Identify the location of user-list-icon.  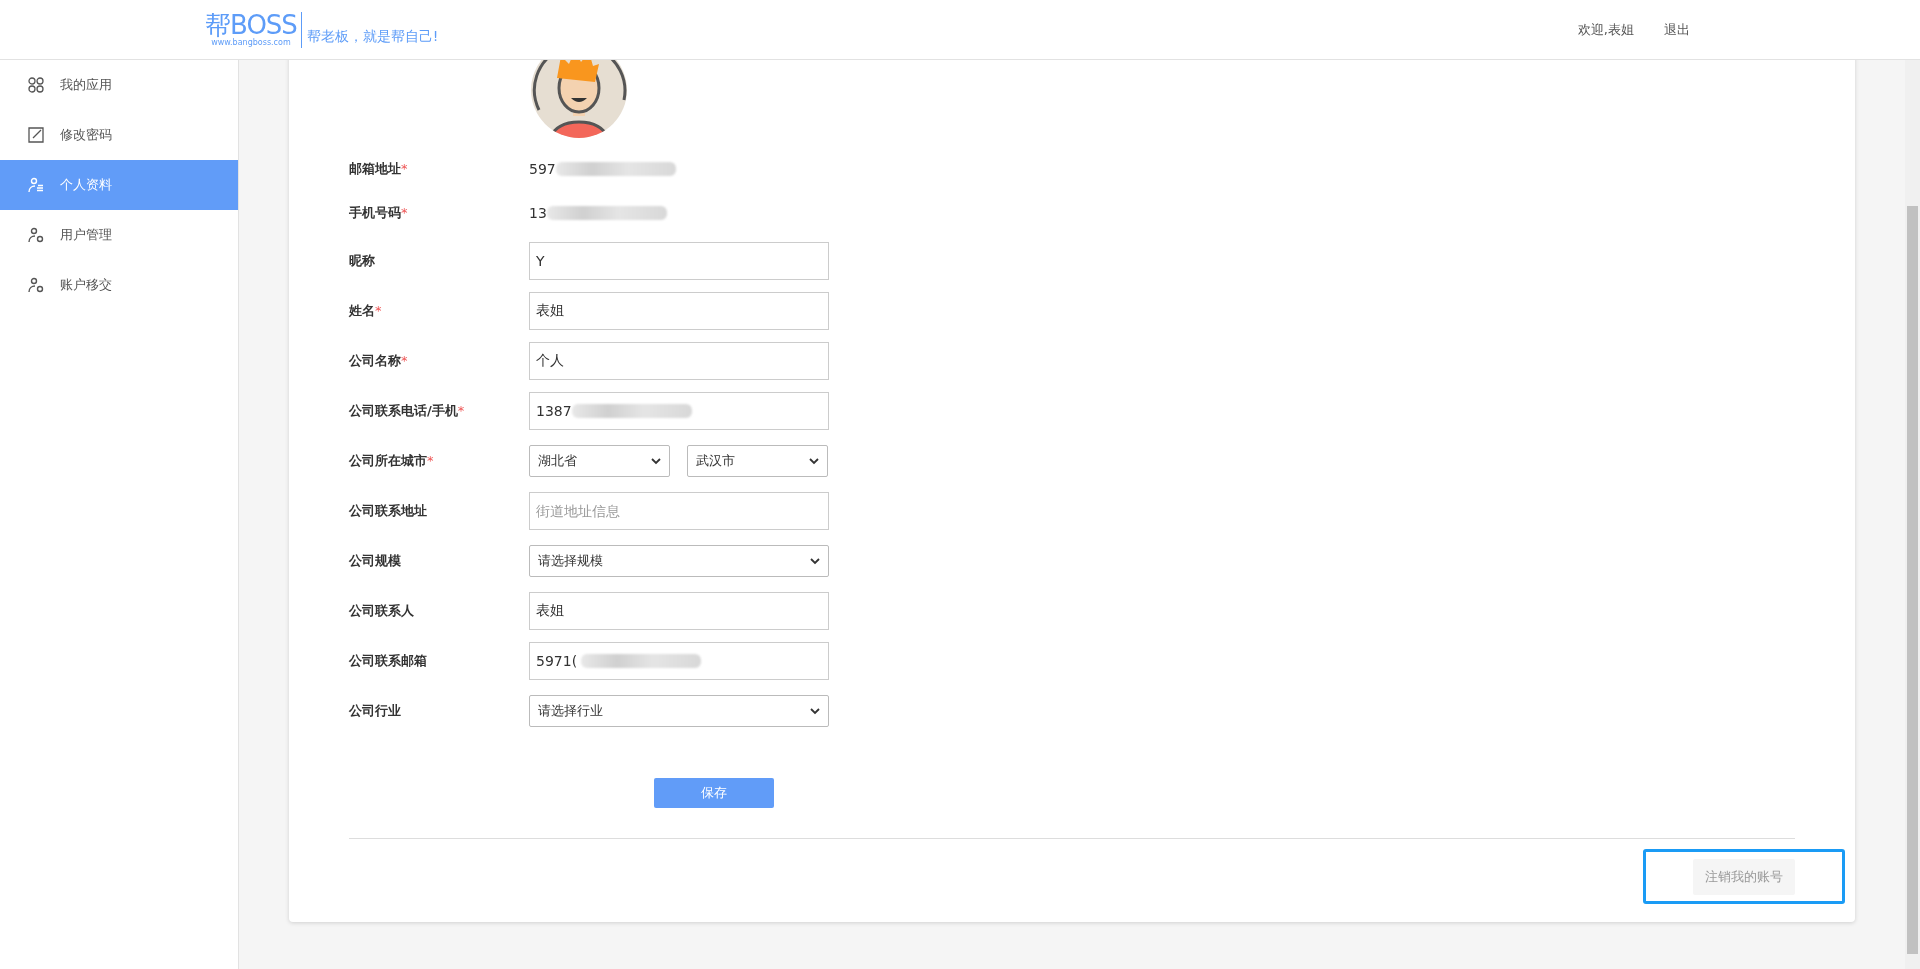
(36, 185).